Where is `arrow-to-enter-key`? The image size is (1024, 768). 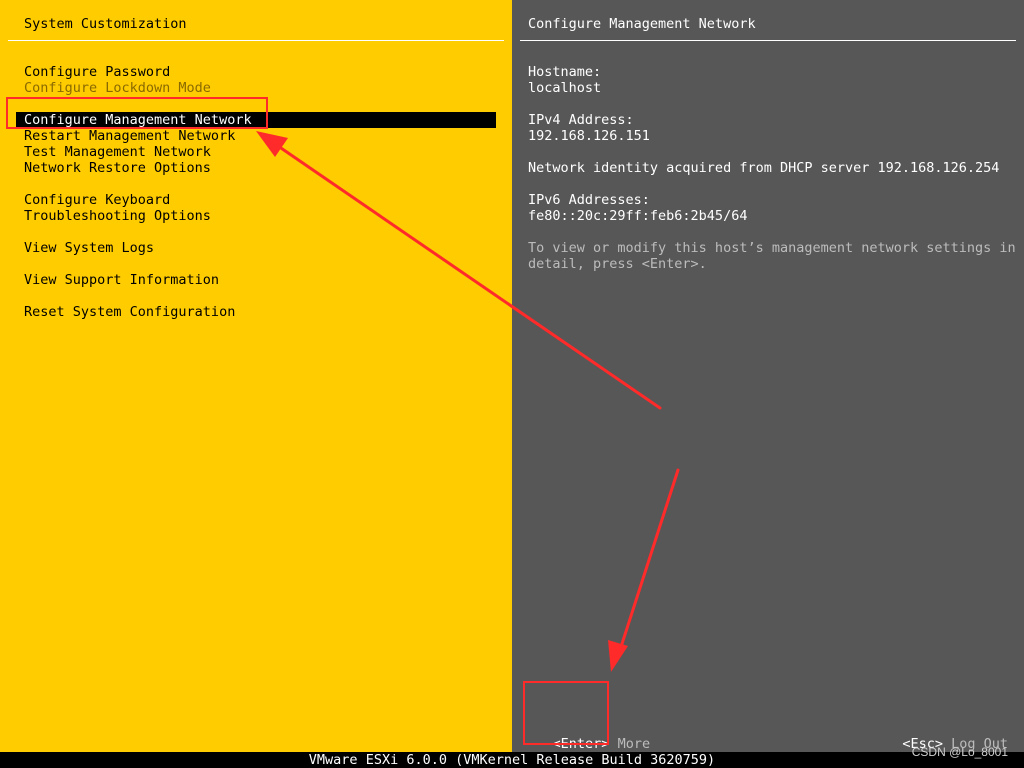
arrow-to-enter-key is located at coordinates (644, 570).